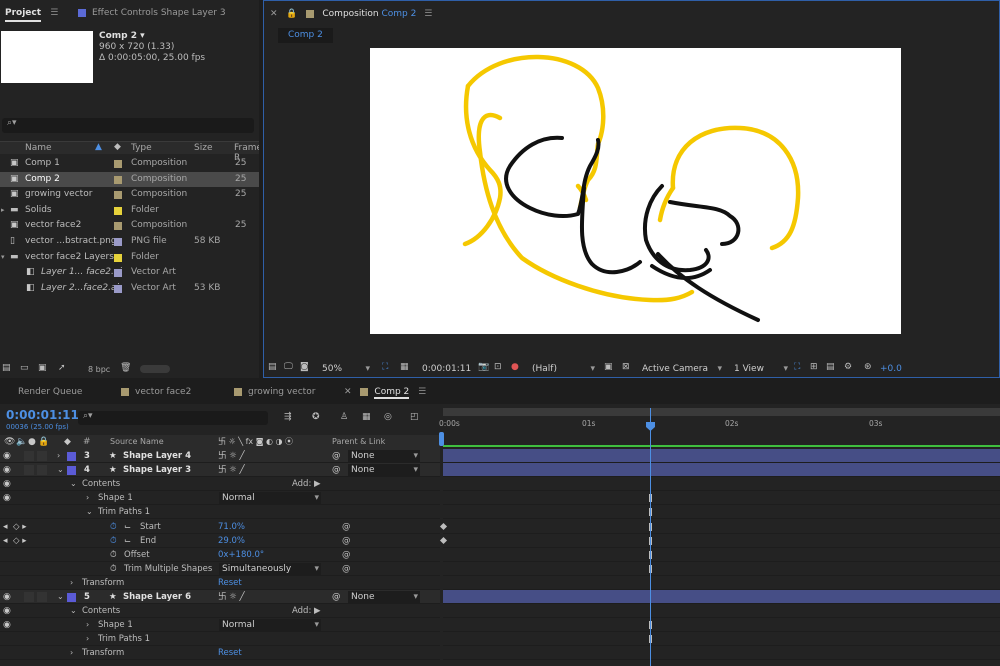 Image resolution: width=1000 pixels, height=666 pixels. I want to click on layer-name: Shape Layer 4, so click(157, 456).